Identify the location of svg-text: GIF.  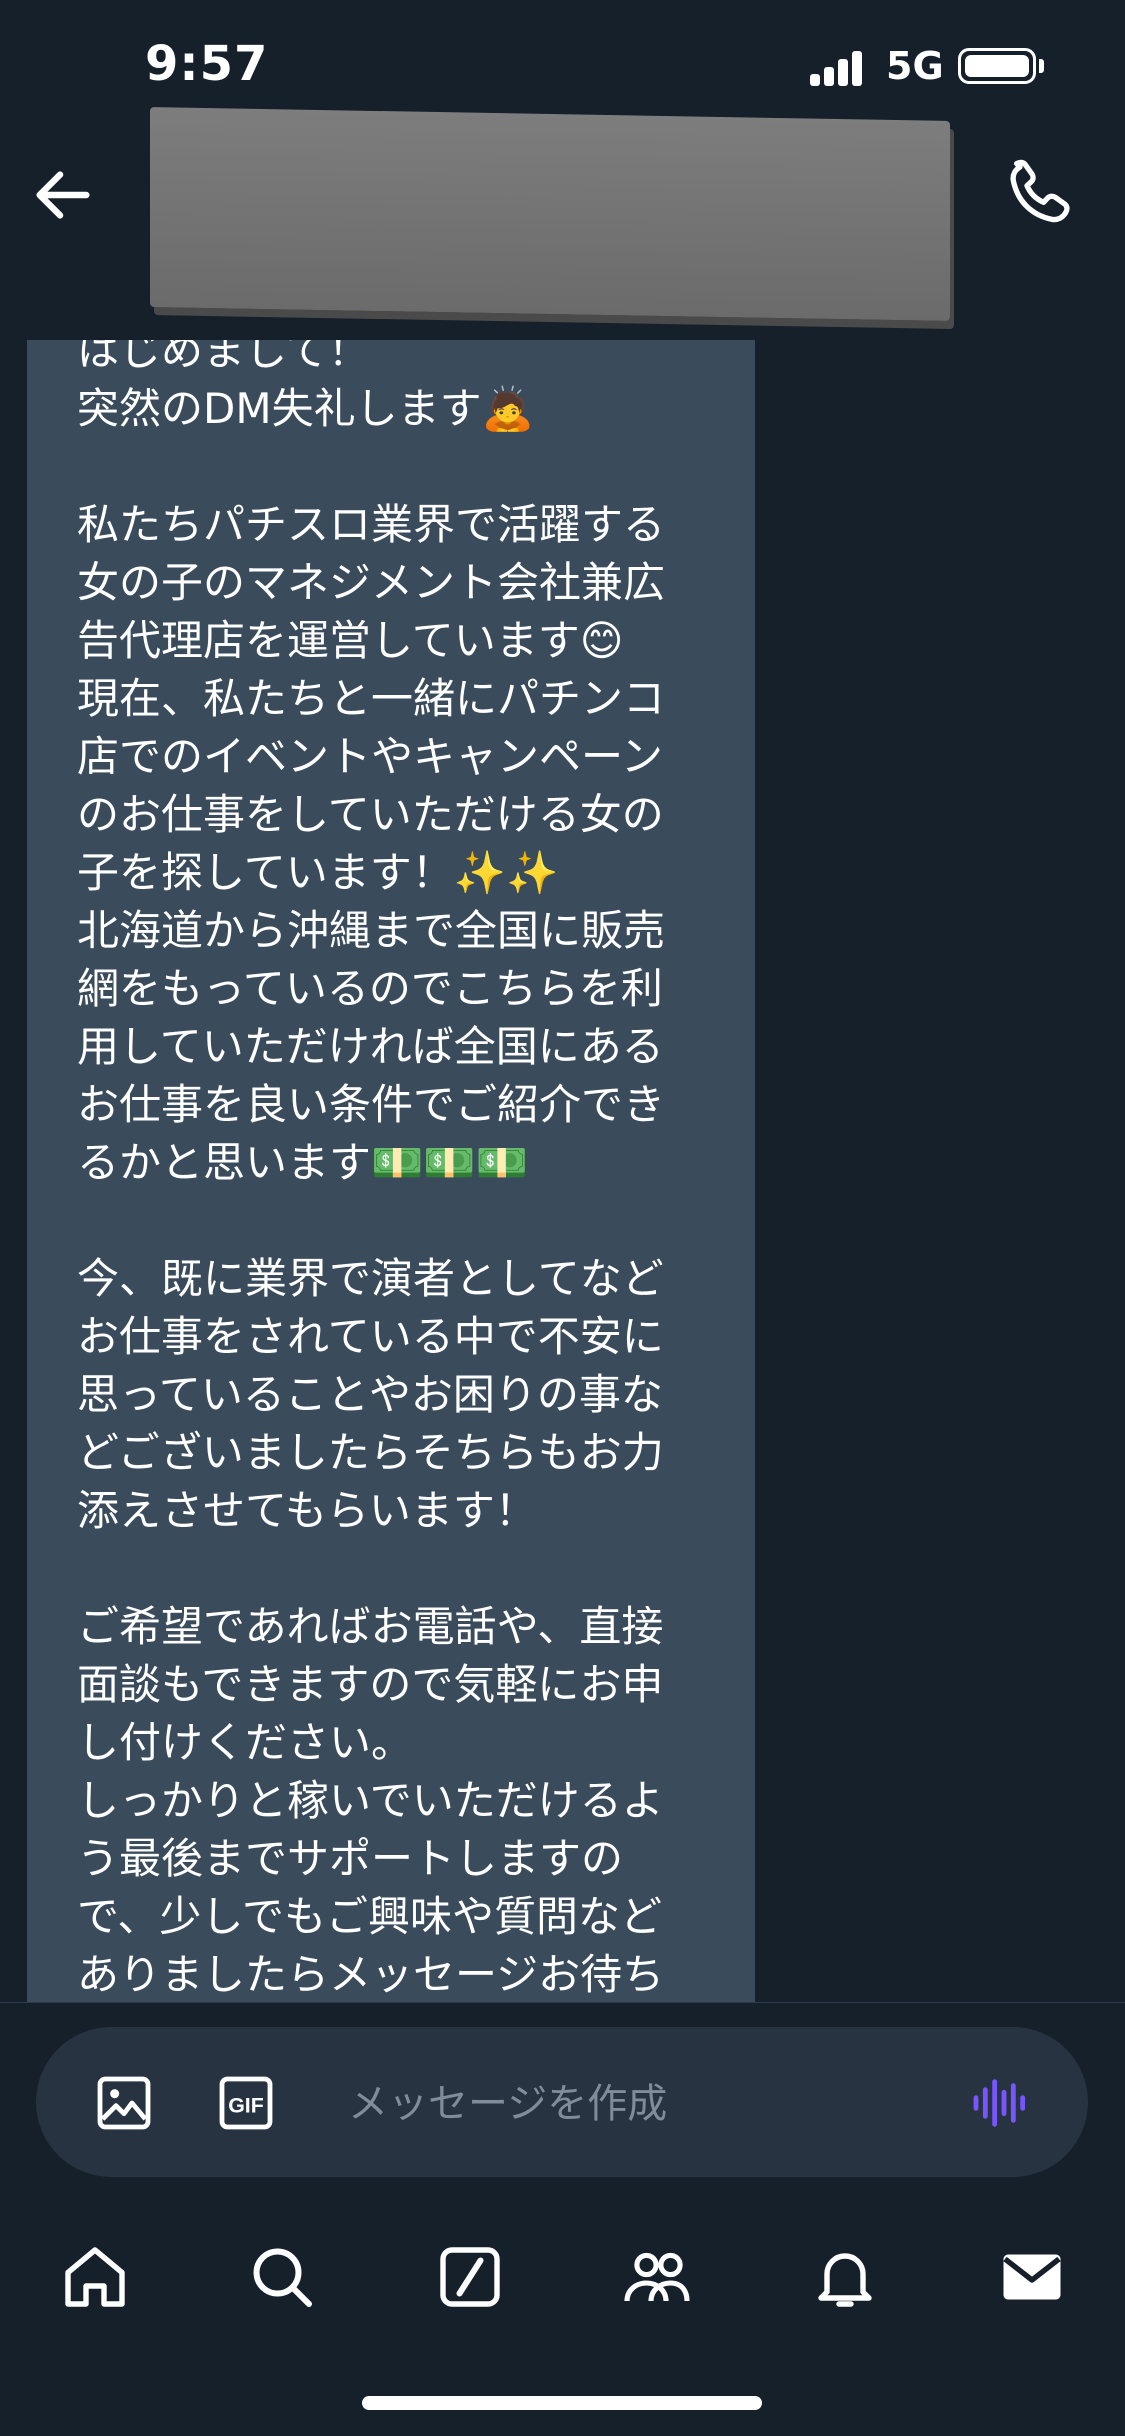
(246, 2105).